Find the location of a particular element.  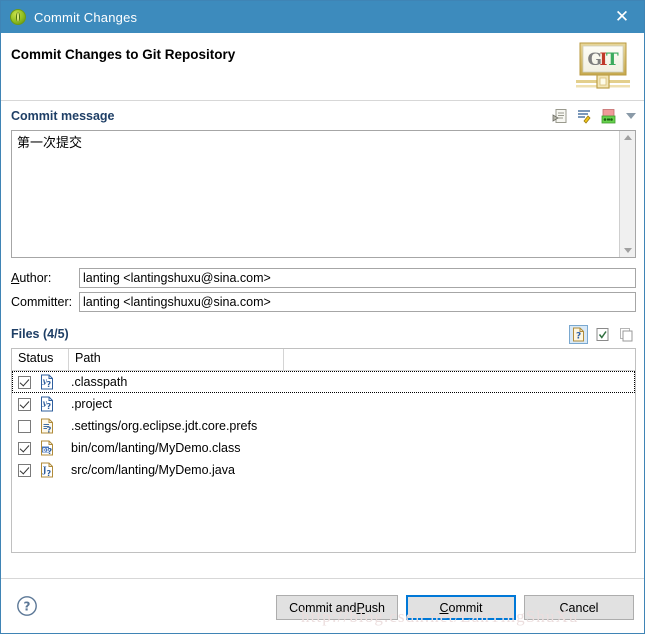

dialog-footer: ? Commit and Push Commit Cancel is located at coordinates (322, 605).